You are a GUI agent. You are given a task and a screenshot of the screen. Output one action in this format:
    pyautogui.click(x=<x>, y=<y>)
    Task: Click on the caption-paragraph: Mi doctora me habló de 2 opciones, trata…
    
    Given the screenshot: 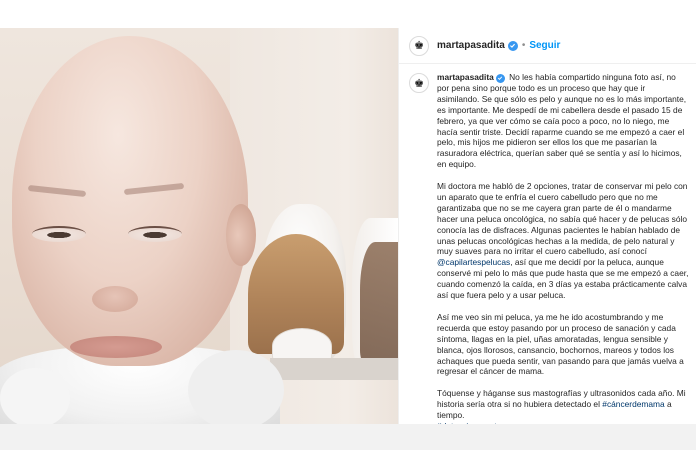 What is the action you would take?
    pyautogui.click(x=563, y=241)
    